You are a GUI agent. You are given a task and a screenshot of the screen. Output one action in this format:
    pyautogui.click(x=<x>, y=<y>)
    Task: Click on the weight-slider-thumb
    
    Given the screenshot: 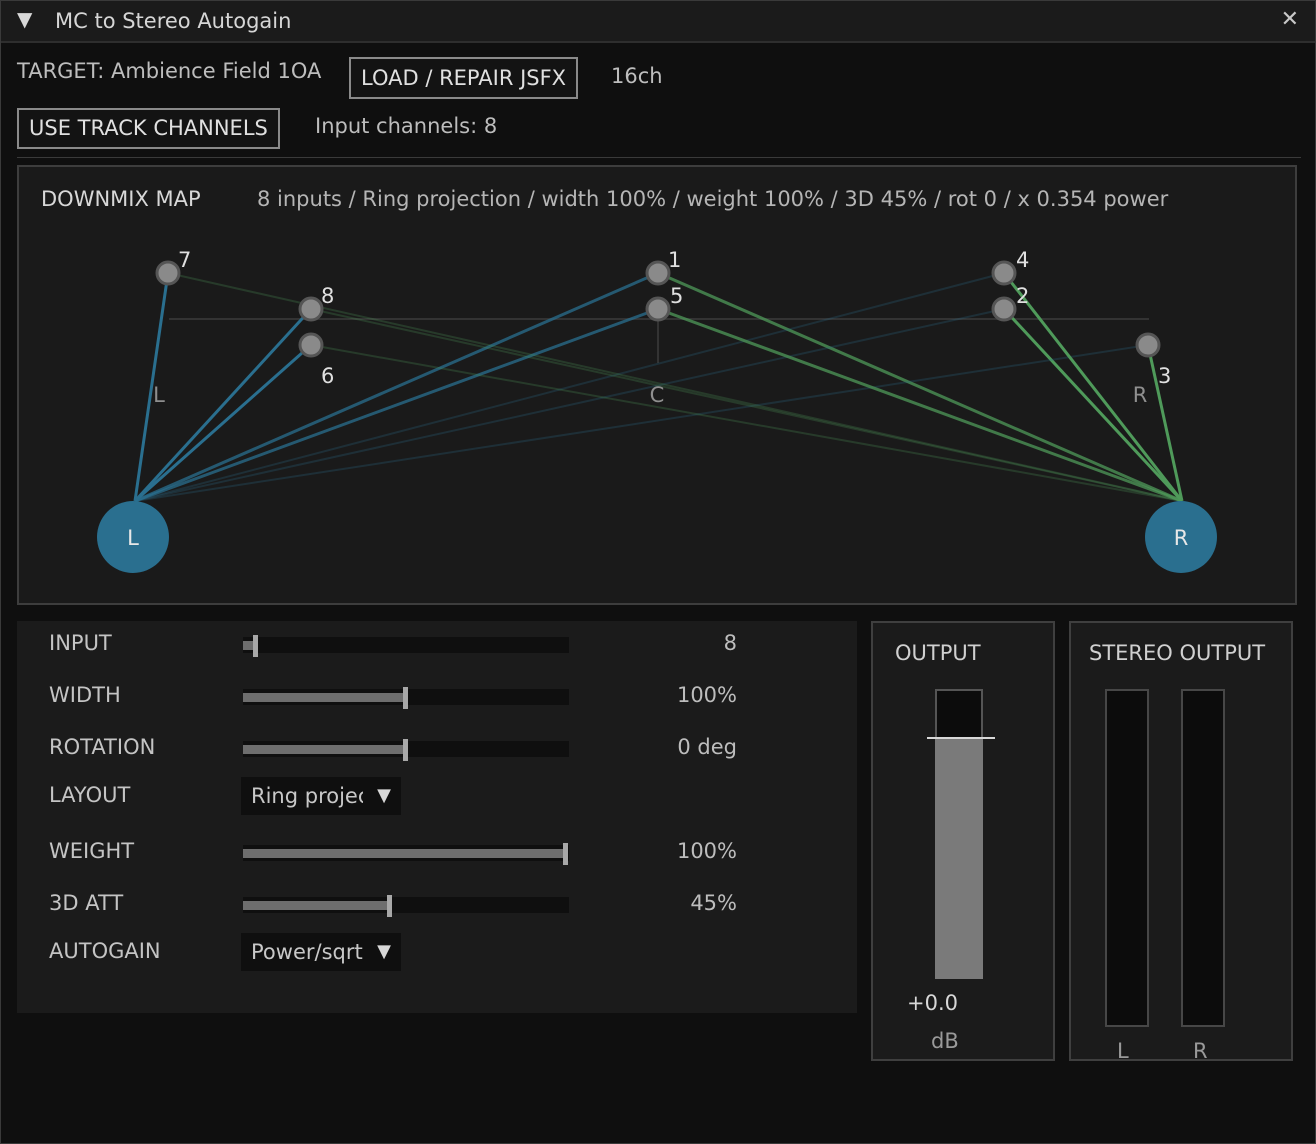 What is the action you would take?
    pyautogui.click(x=565, y=854)
    